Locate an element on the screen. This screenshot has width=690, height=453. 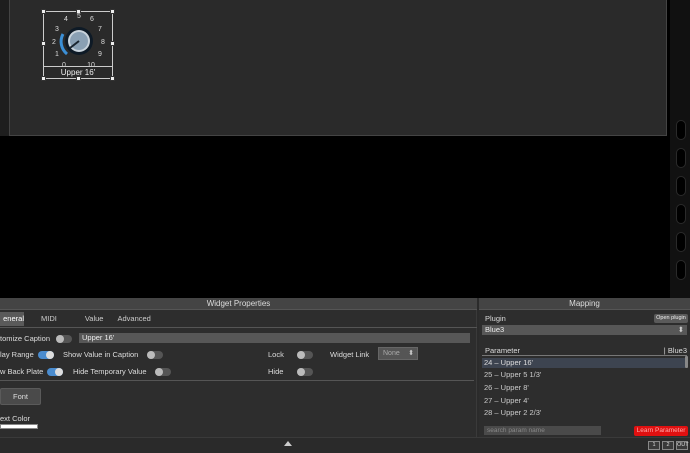
plugin-label: Plugin is located at coordinates (495, 318).